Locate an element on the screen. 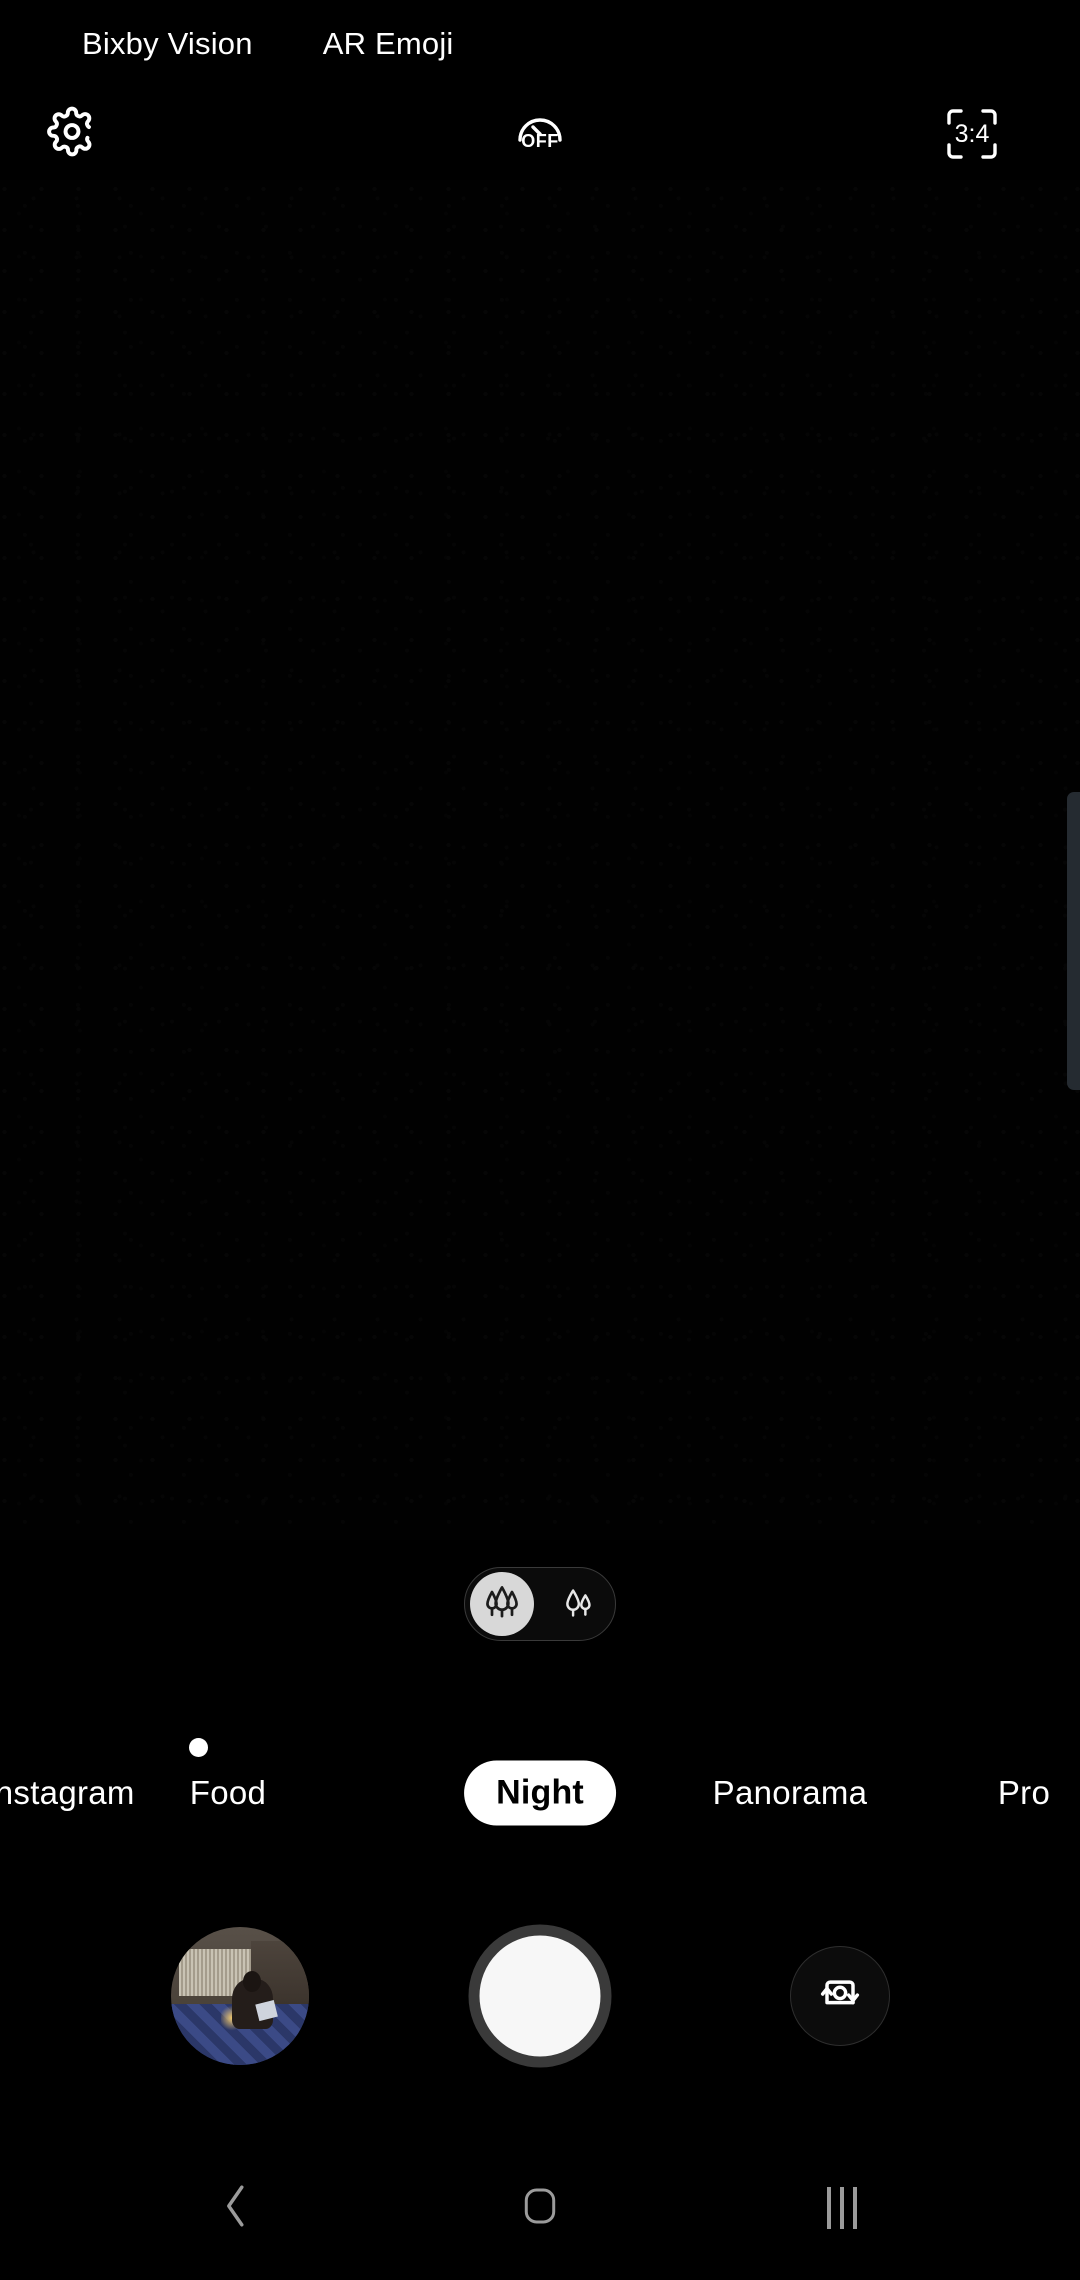 The image size is (1080, 2280). mode-panorama: Panorama is located at coordinates (790, 1793).